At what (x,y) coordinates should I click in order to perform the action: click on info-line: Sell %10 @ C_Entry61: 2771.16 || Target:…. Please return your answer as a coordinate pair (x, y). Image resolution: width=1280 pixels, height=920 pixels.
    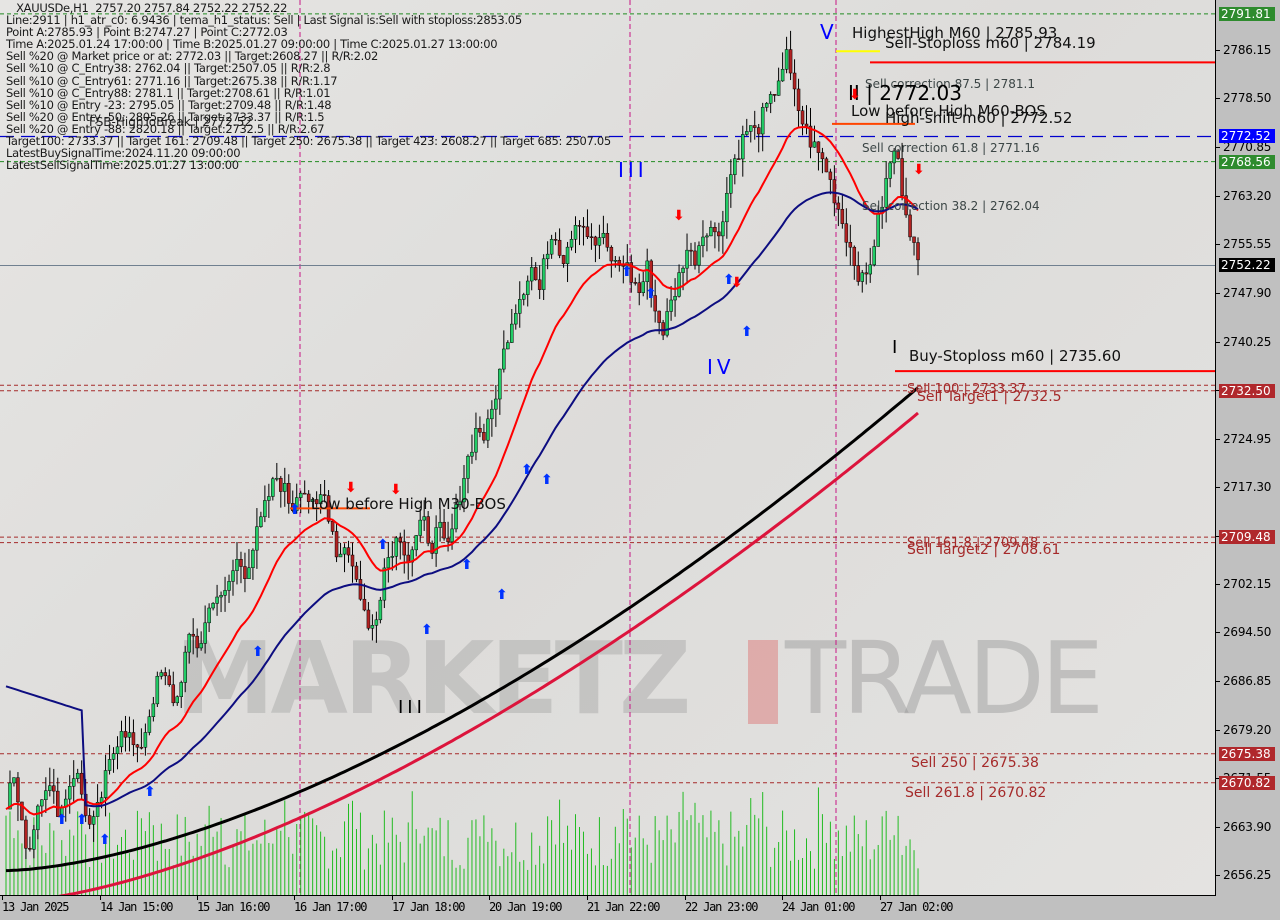
    Looking at the image, I should click on (172, 80).